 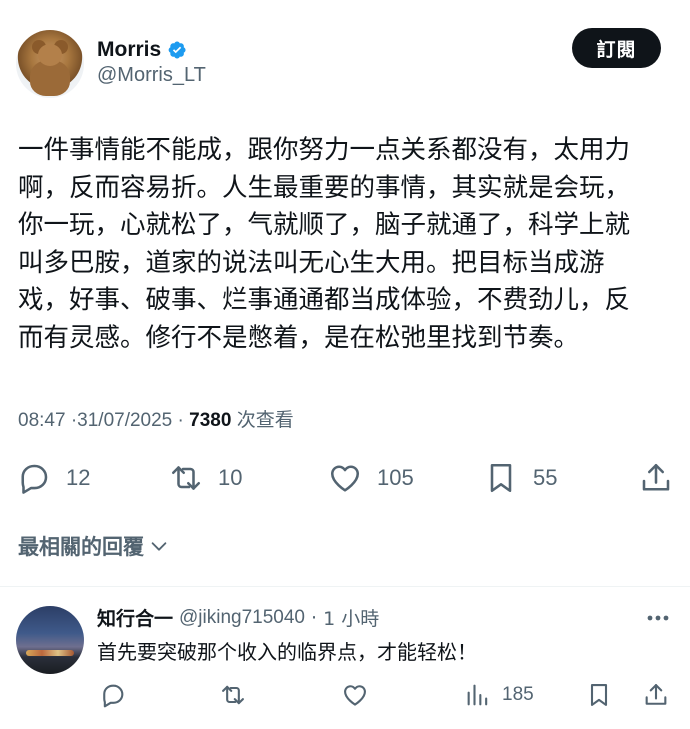 What do you see at coordinates (520, 478) in the screenshot?
I see `bookmark-button: 55` at bounding box center [520, 478].